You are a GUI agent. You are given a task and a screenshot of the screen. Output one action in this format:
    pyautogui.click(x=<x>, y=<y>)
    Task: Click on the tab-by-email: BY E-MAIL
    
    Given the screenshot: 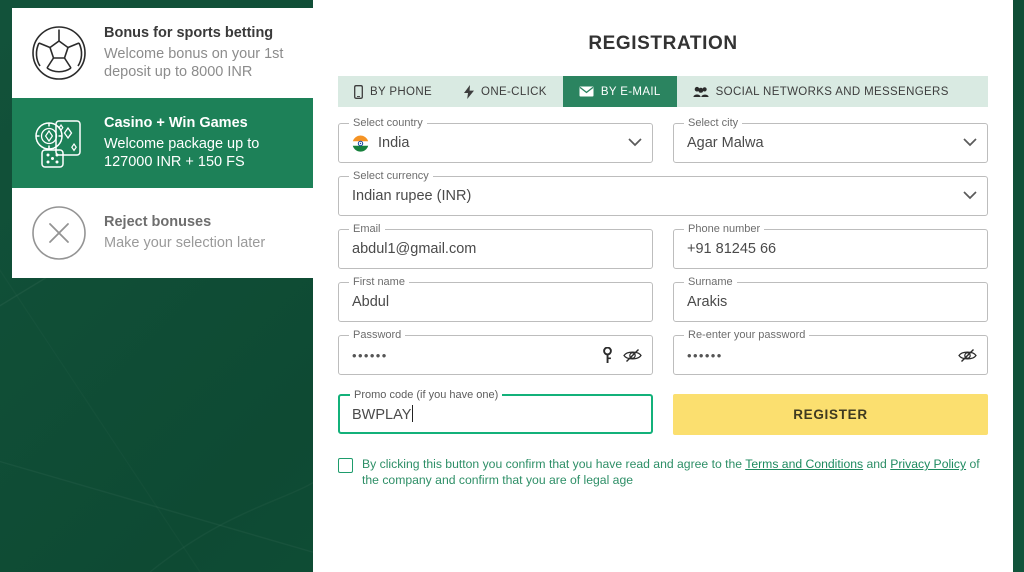 What is the action you would take?
    pyautogui.click(x=619, y=91)
    